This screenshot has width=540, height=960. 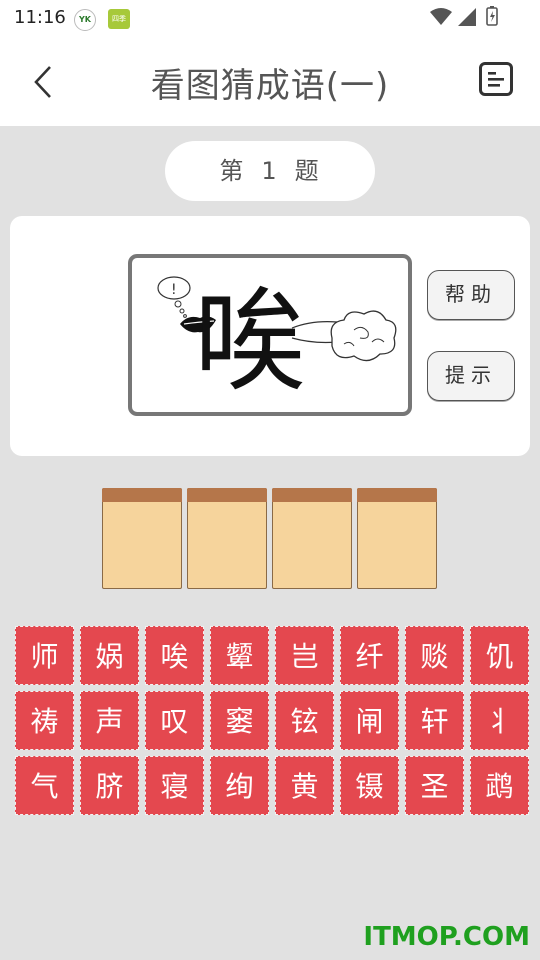 What do you see at coordinates (85, 20) in the screenshot?
I see `app-notification-icon: YK` at bounding box center [85, 20].